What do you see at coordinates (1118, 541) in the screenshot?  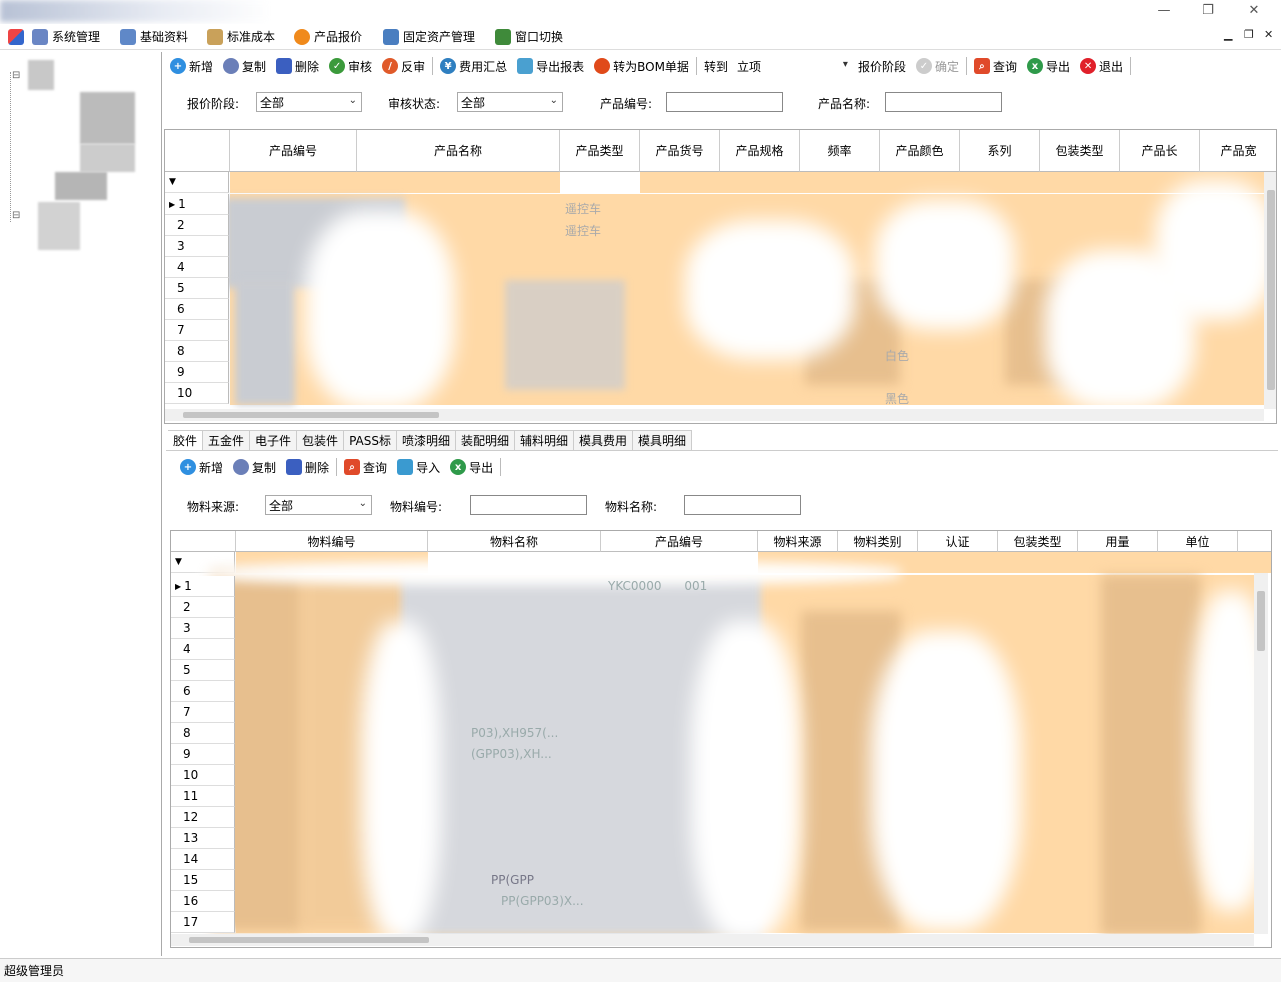 I see `column-header: 用量` at bounding box center [1118, 541].